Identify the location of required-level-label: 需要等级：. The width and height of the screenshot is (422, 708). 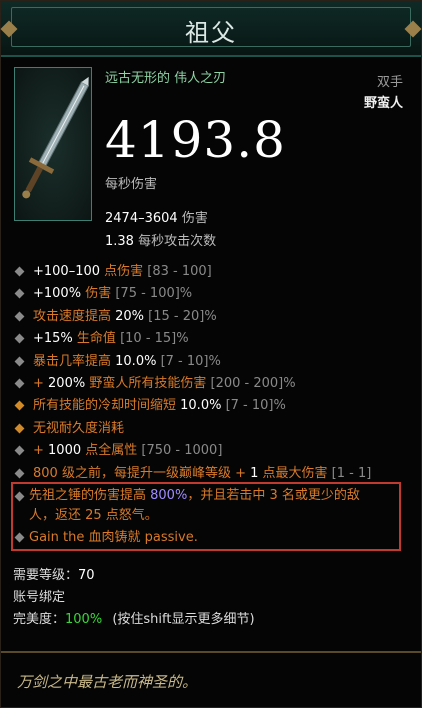
(46, 575).